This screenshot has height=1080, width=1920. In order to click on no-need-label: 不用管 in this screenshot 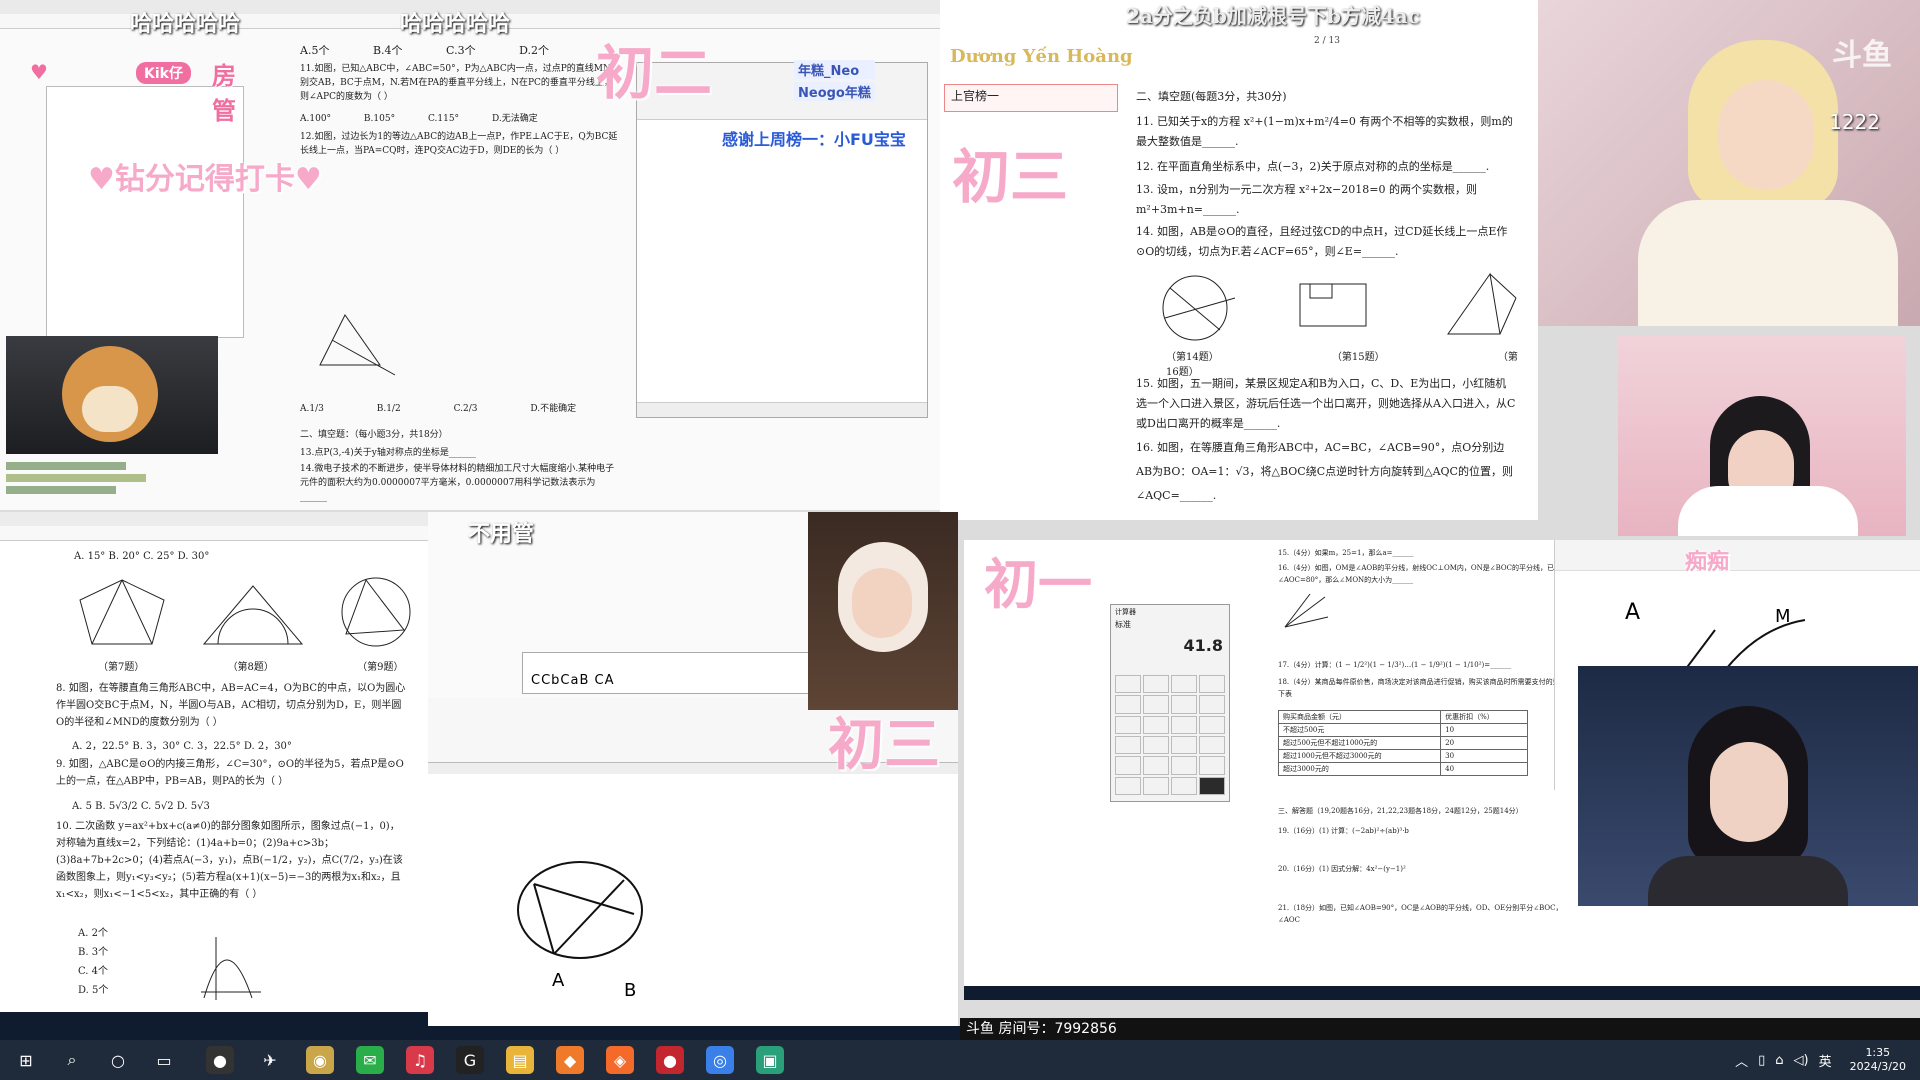, I will do `click(501, 534)`.